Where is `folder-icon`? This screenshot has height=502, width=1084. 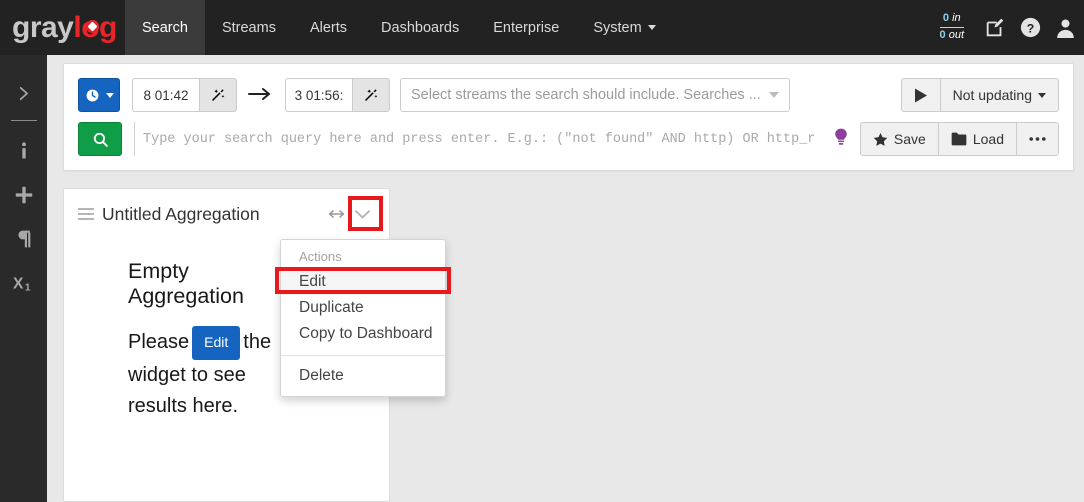 folder-icon is located at coordinates (959, 139).